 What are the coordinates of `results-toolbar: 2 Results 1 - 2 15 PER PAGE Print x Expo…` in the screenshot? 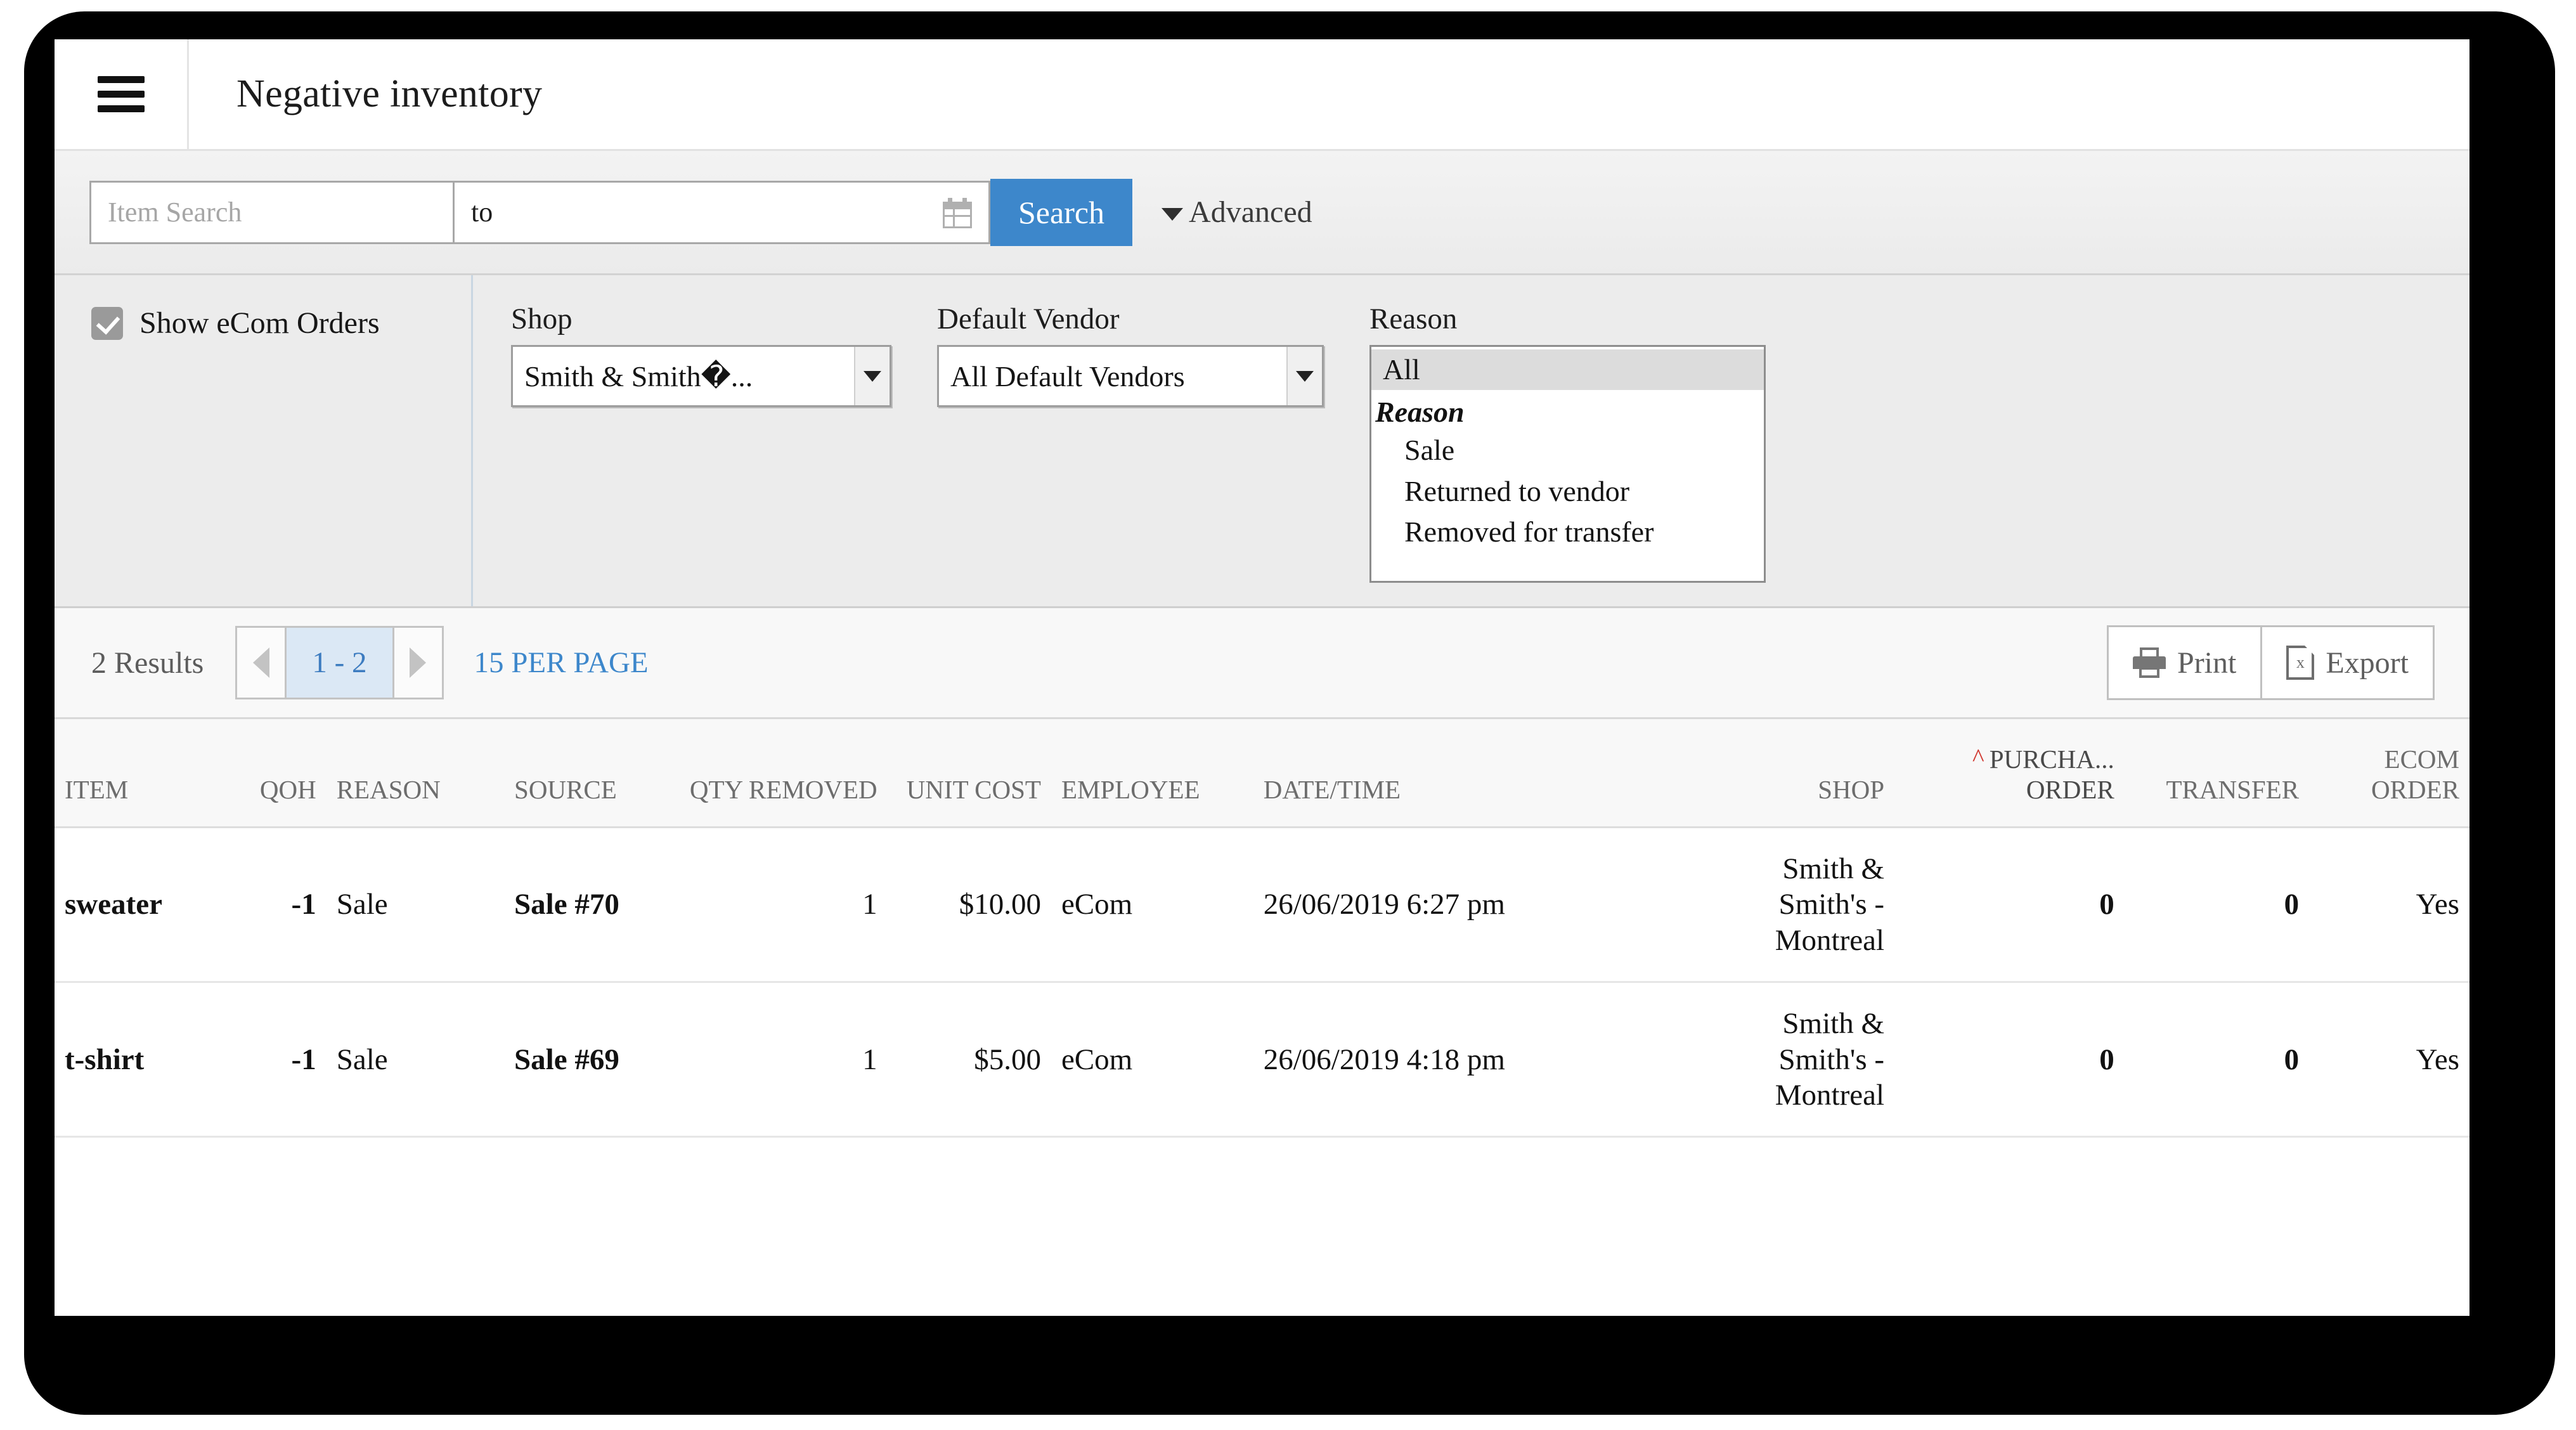 It's located at (1262, 663).